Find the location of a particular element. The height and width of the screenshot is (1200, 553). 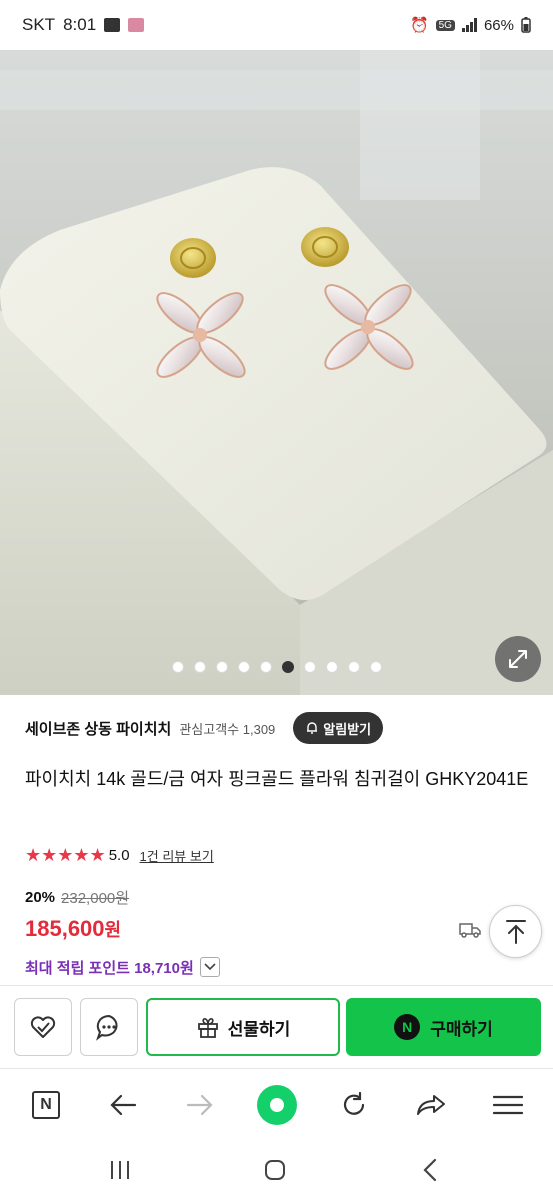

arrow-up-icon is located at coordinates (515, 931).